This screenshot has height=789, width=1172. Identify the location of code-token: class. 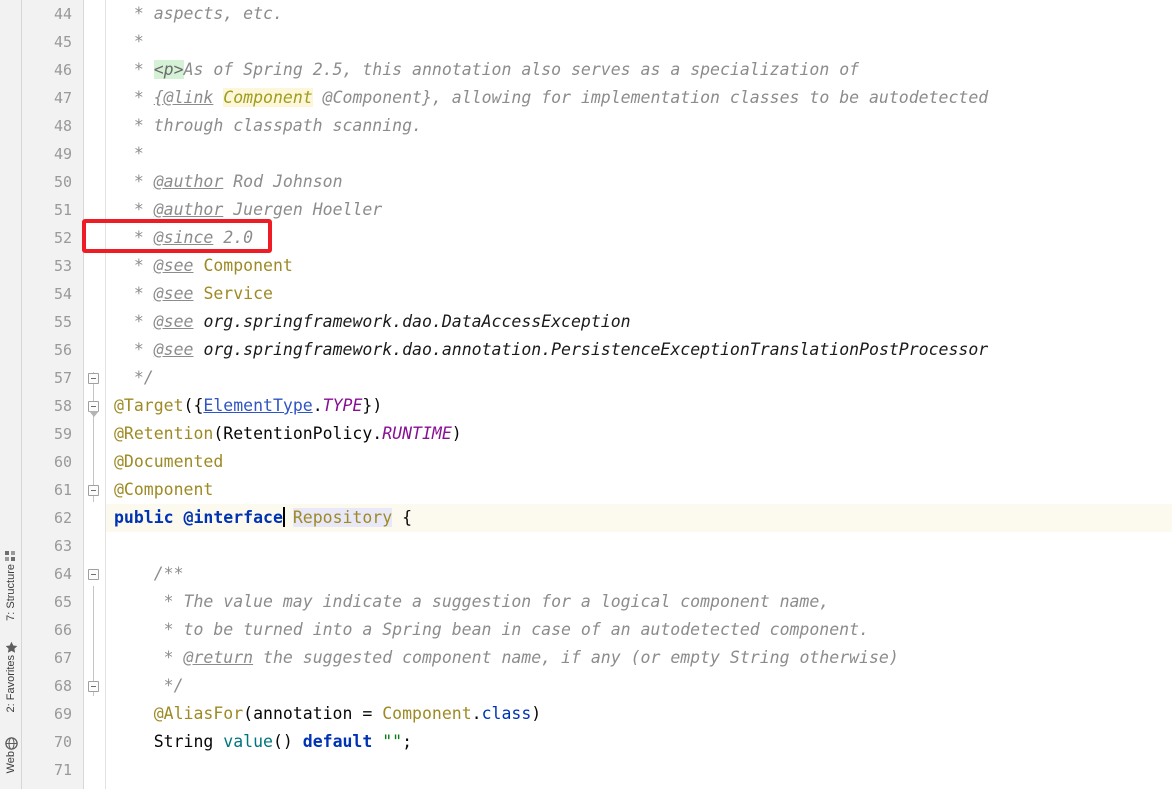
(506, 713).